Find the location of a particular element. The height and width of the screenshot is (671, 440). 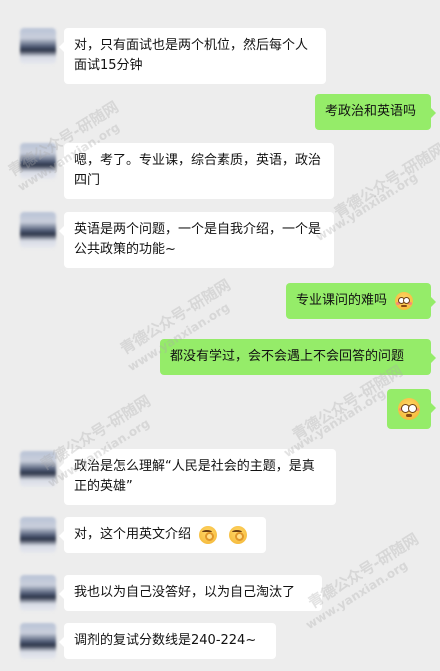

message-text: 对，只有面试也是两个机位，然后每个人面试15分钟 is located at coordinates (191, 55).